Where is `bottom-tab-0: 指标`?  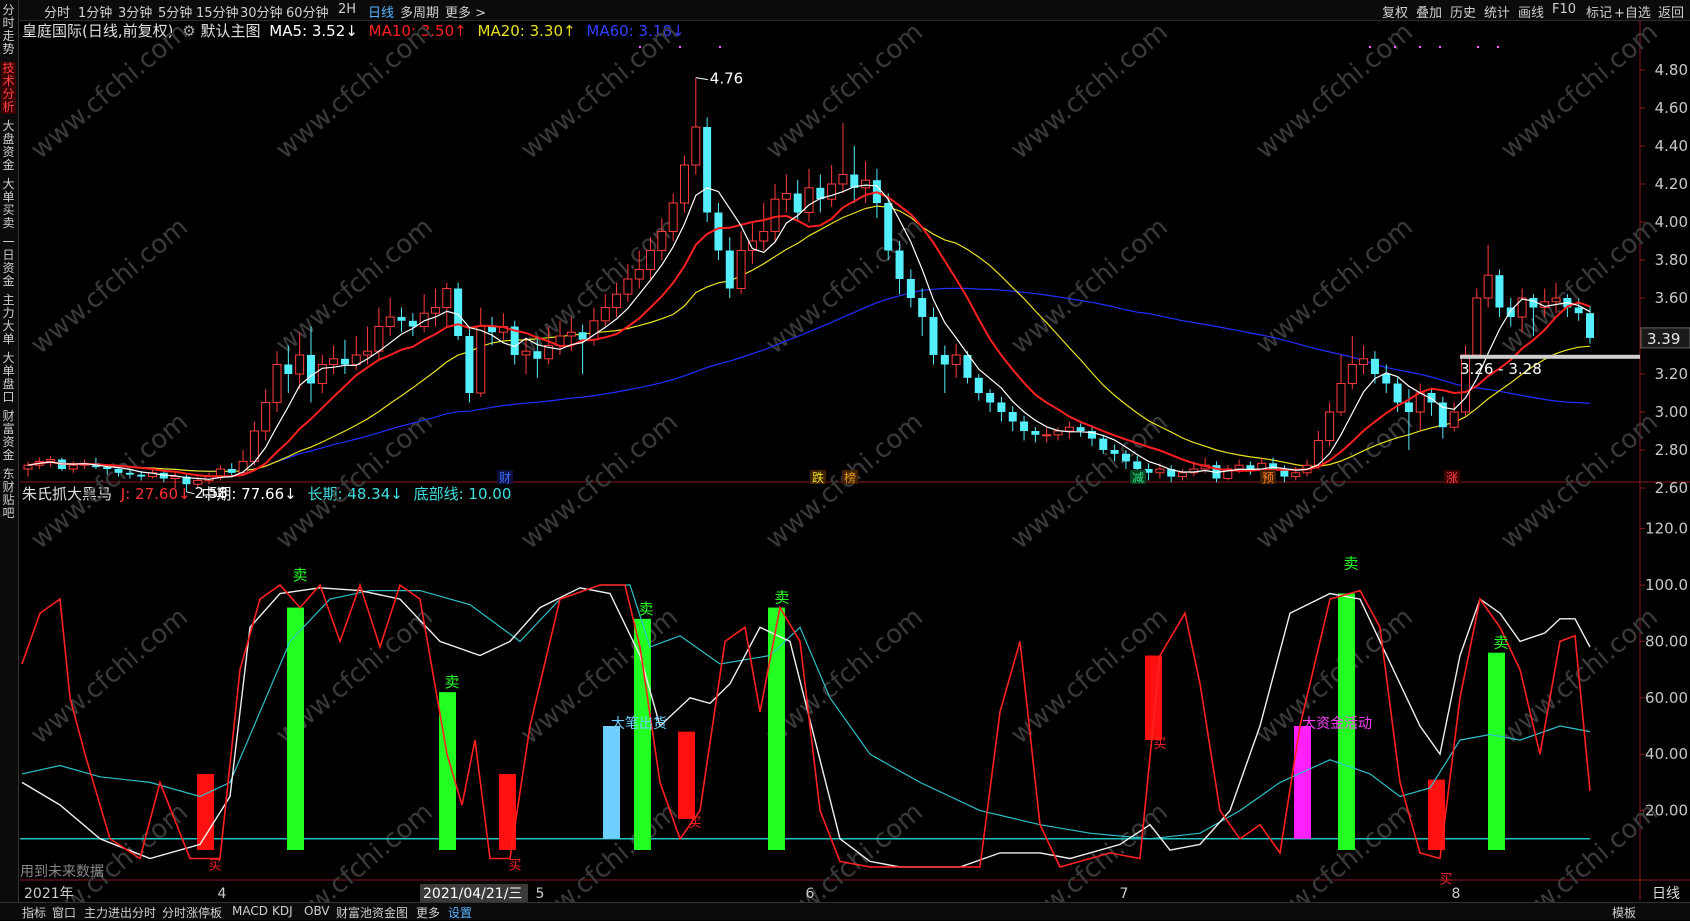
bottom-tab-0: 指标 is located at coordinates (34, 912).